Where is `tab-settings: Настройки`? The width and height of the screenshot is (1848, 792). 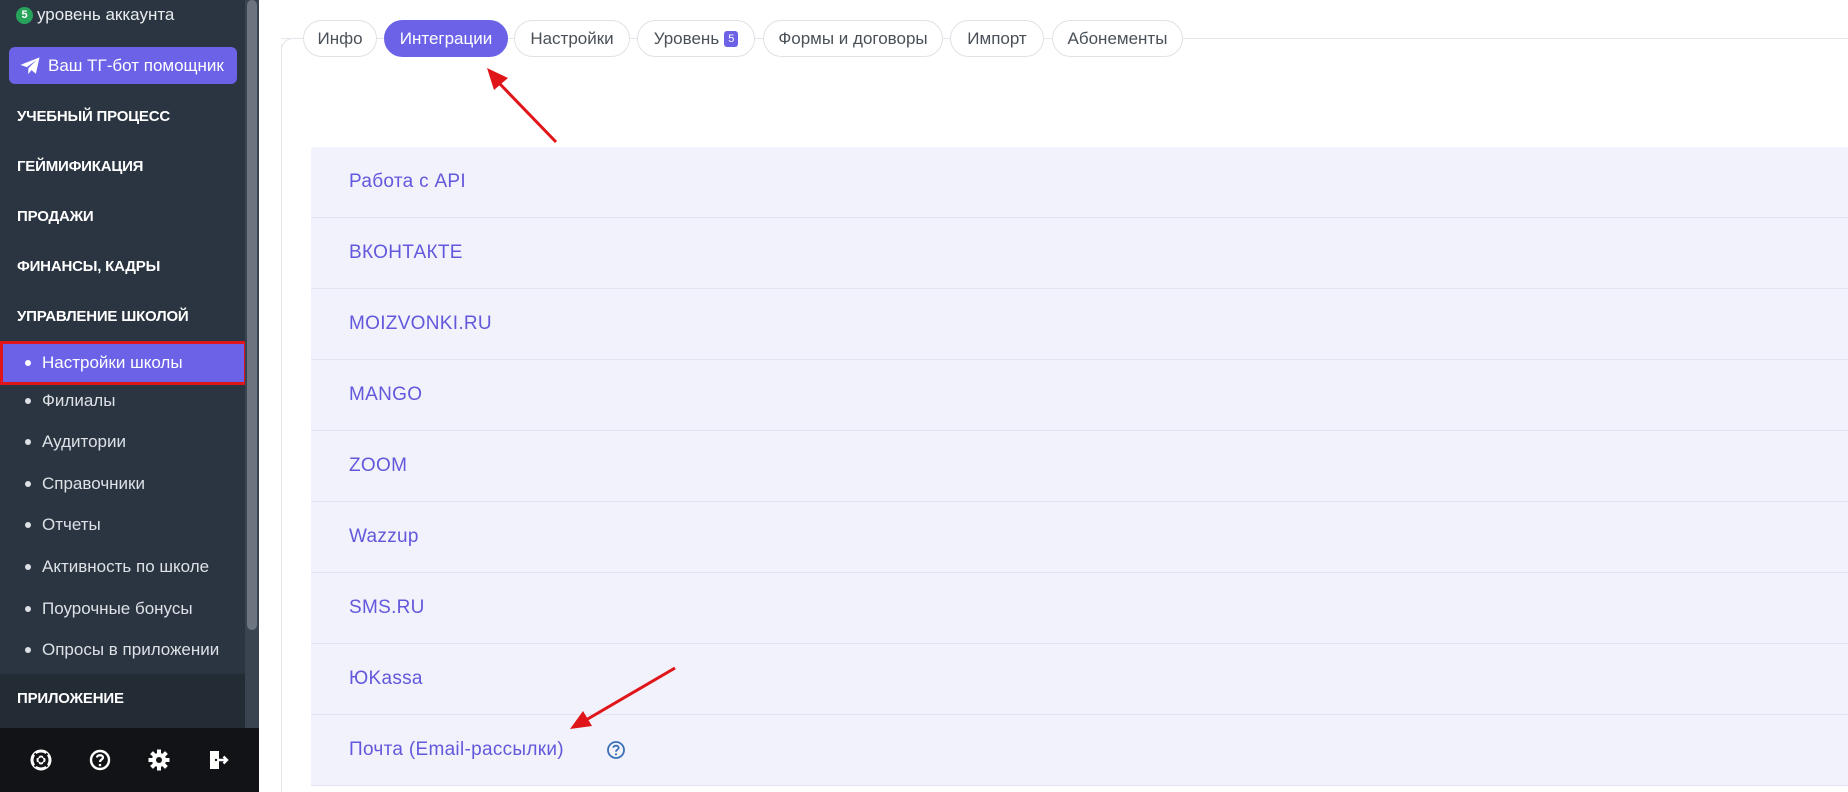 tab-settings: Настройки is located at coordinates (572, 38).